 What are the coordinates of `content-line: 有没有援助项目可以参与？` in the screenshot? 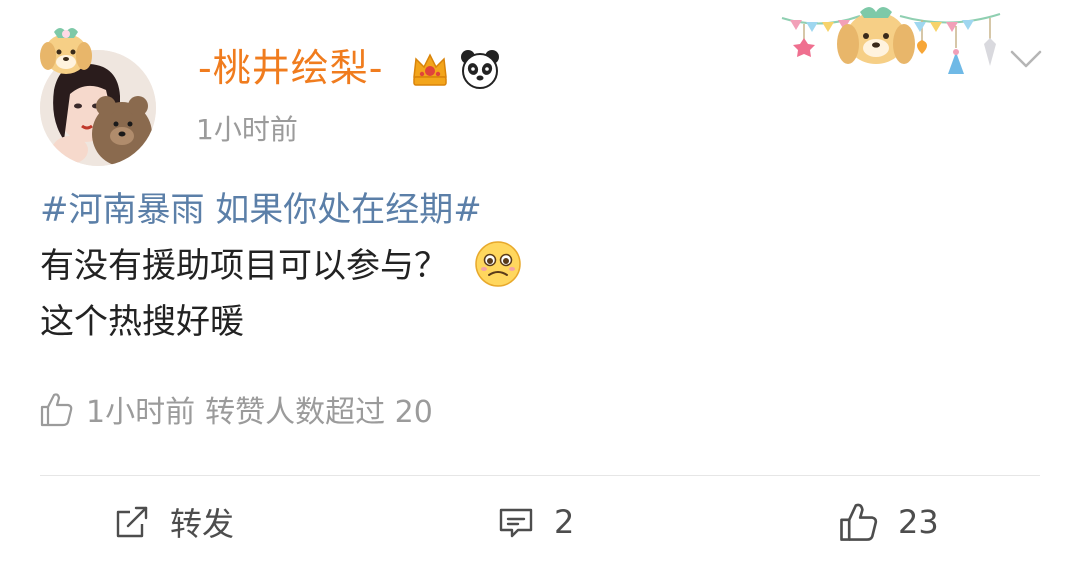 It's located at (540, 266).